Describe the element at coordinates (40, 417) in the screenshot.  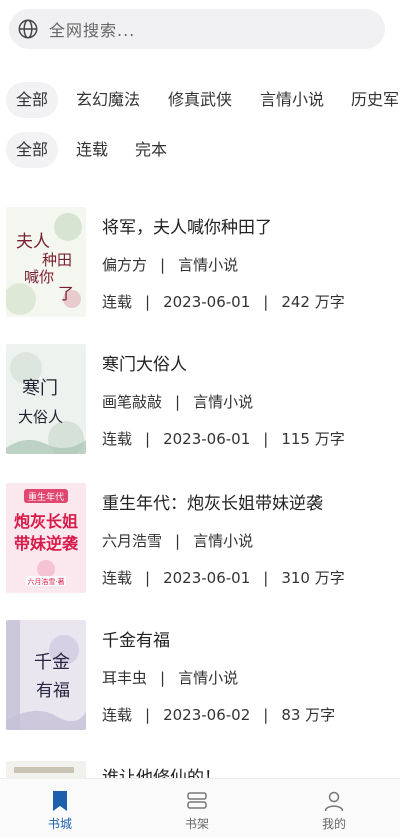
I see `svg-text: 大俗人` at that location.